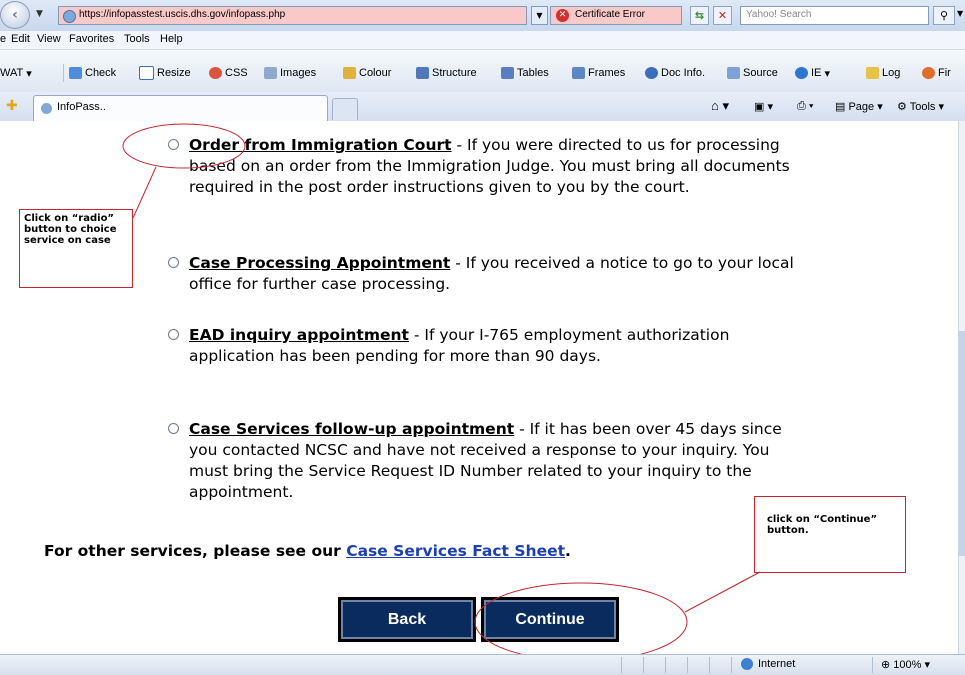  Describe the element at coordinates (174, 73) in the screenshot. I see `resize-label: Resize` at that location.